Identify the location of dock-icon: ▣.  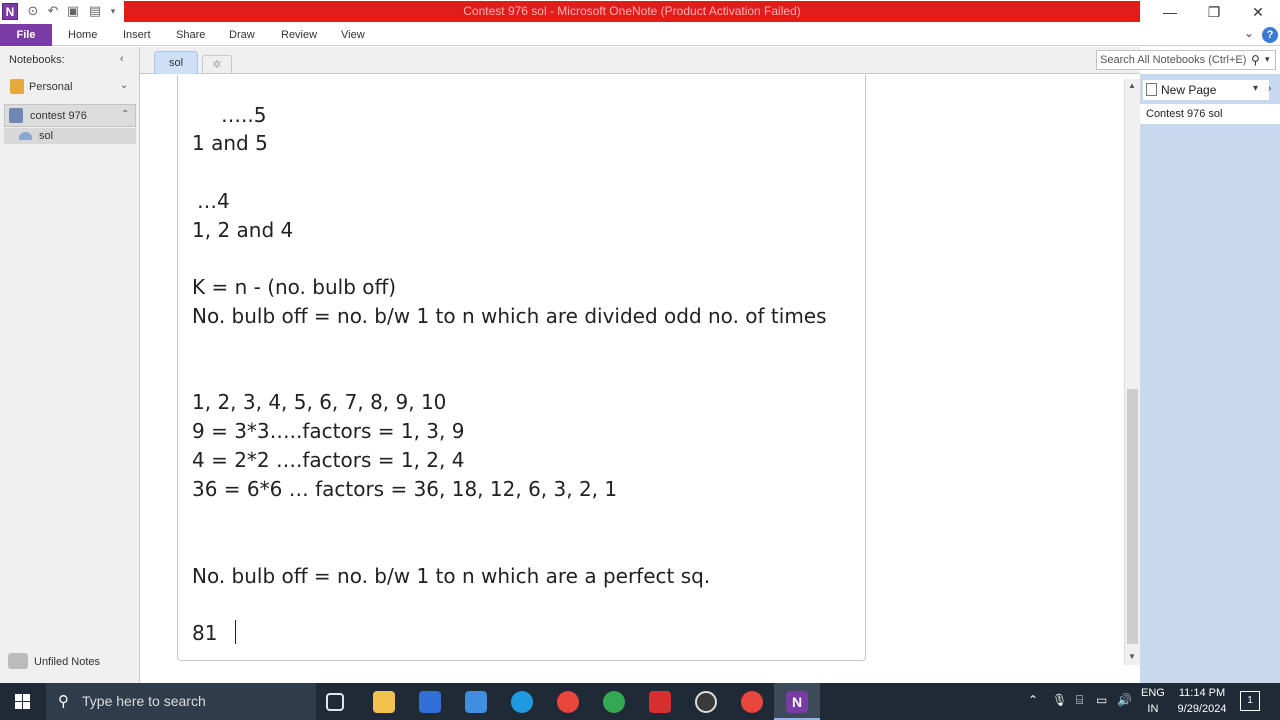
(73, 11).